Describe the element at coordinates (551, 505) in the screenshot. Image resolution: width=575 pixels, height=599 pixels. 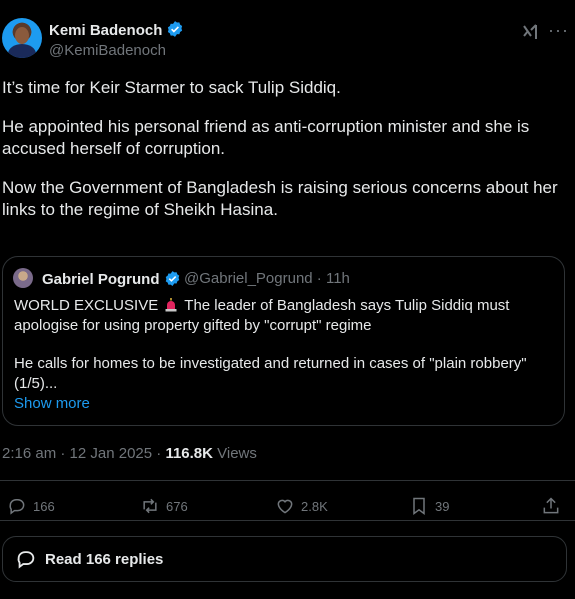
I see `share-icon` at that location.